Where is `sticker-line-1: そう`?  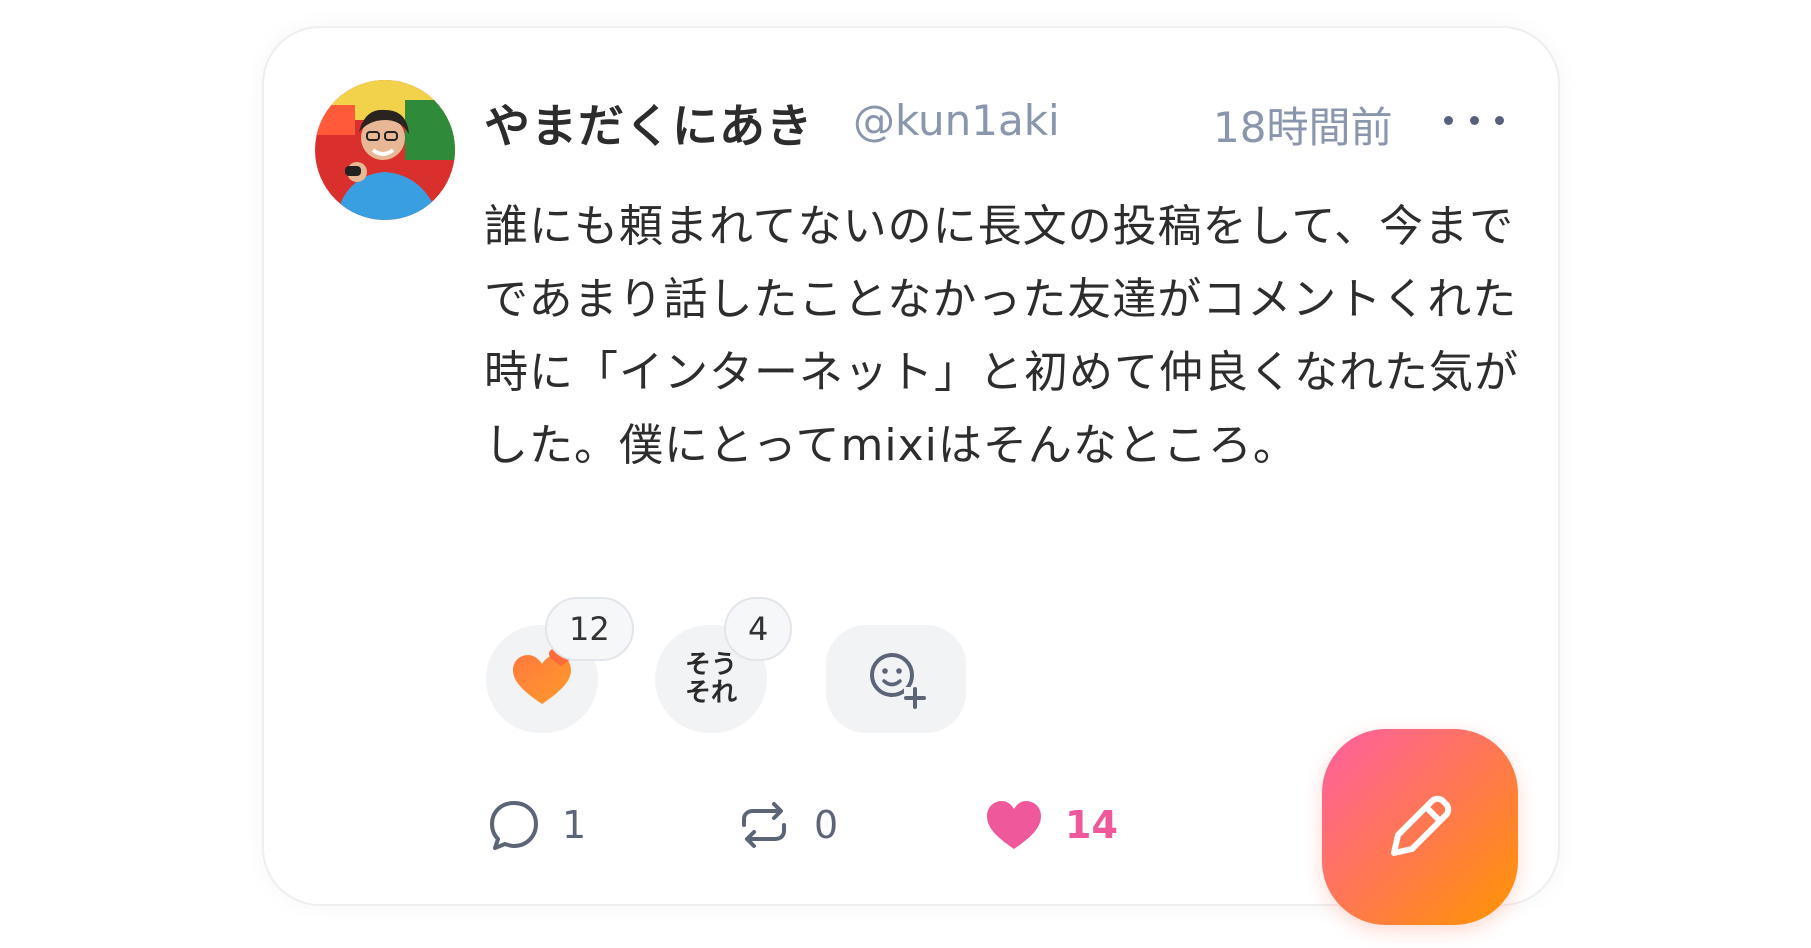
sticker-line-1: そう is located at coordinates (710, 665).